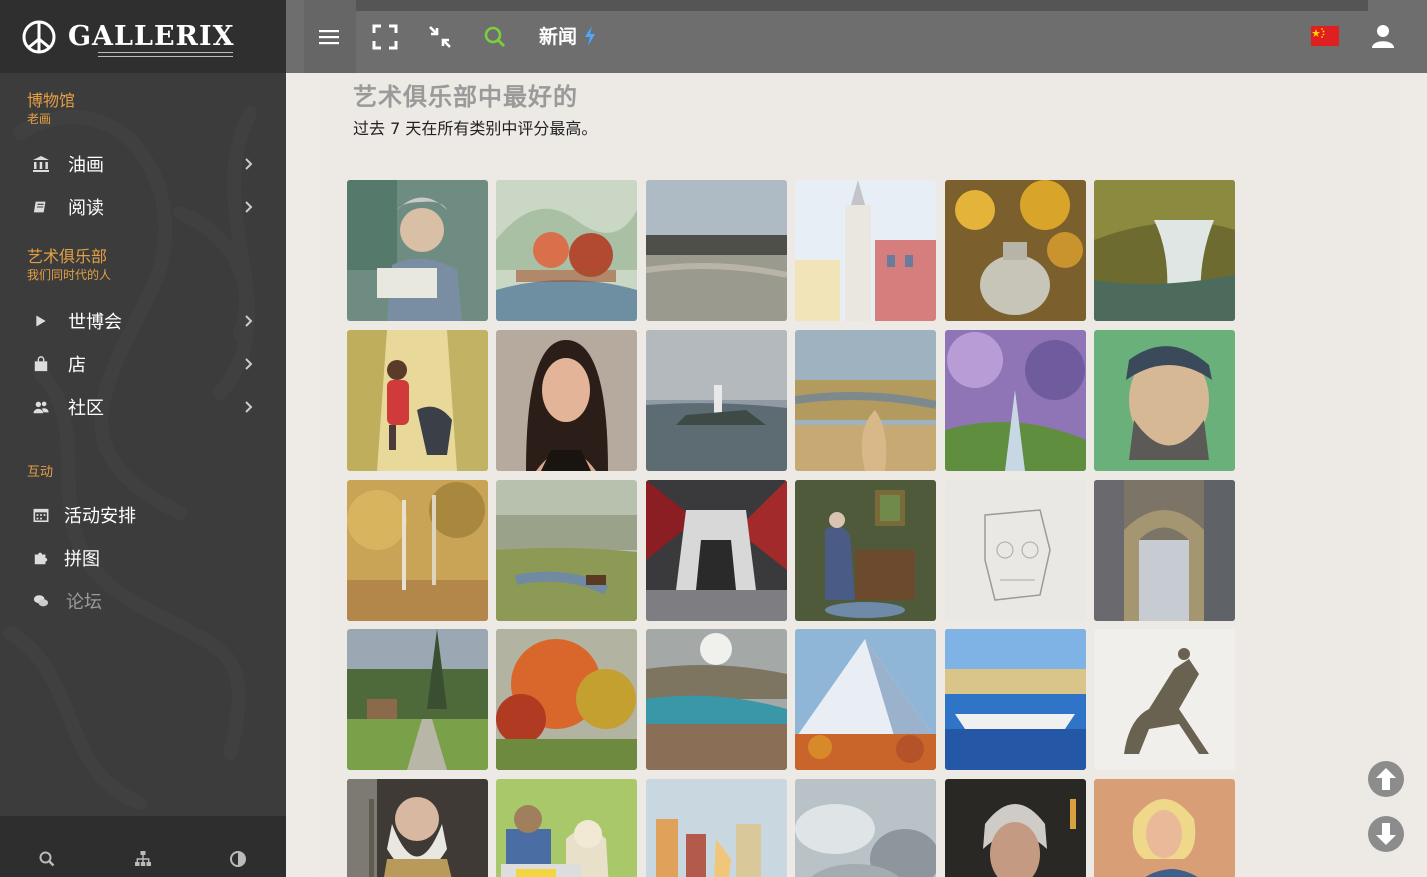 The height and width of the screenshot is (877, 1427). I want to click on sidebar-item-expo: 世博会, so click(143, 321).